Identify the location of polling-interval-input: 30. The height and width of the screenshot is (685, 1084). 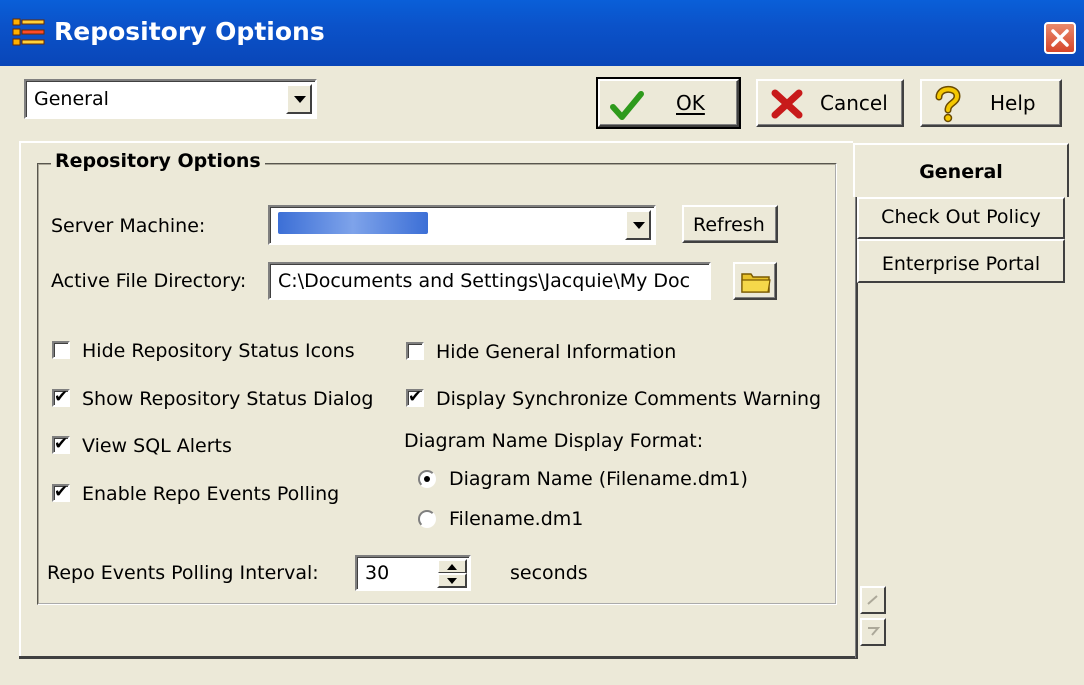
(413, 573).